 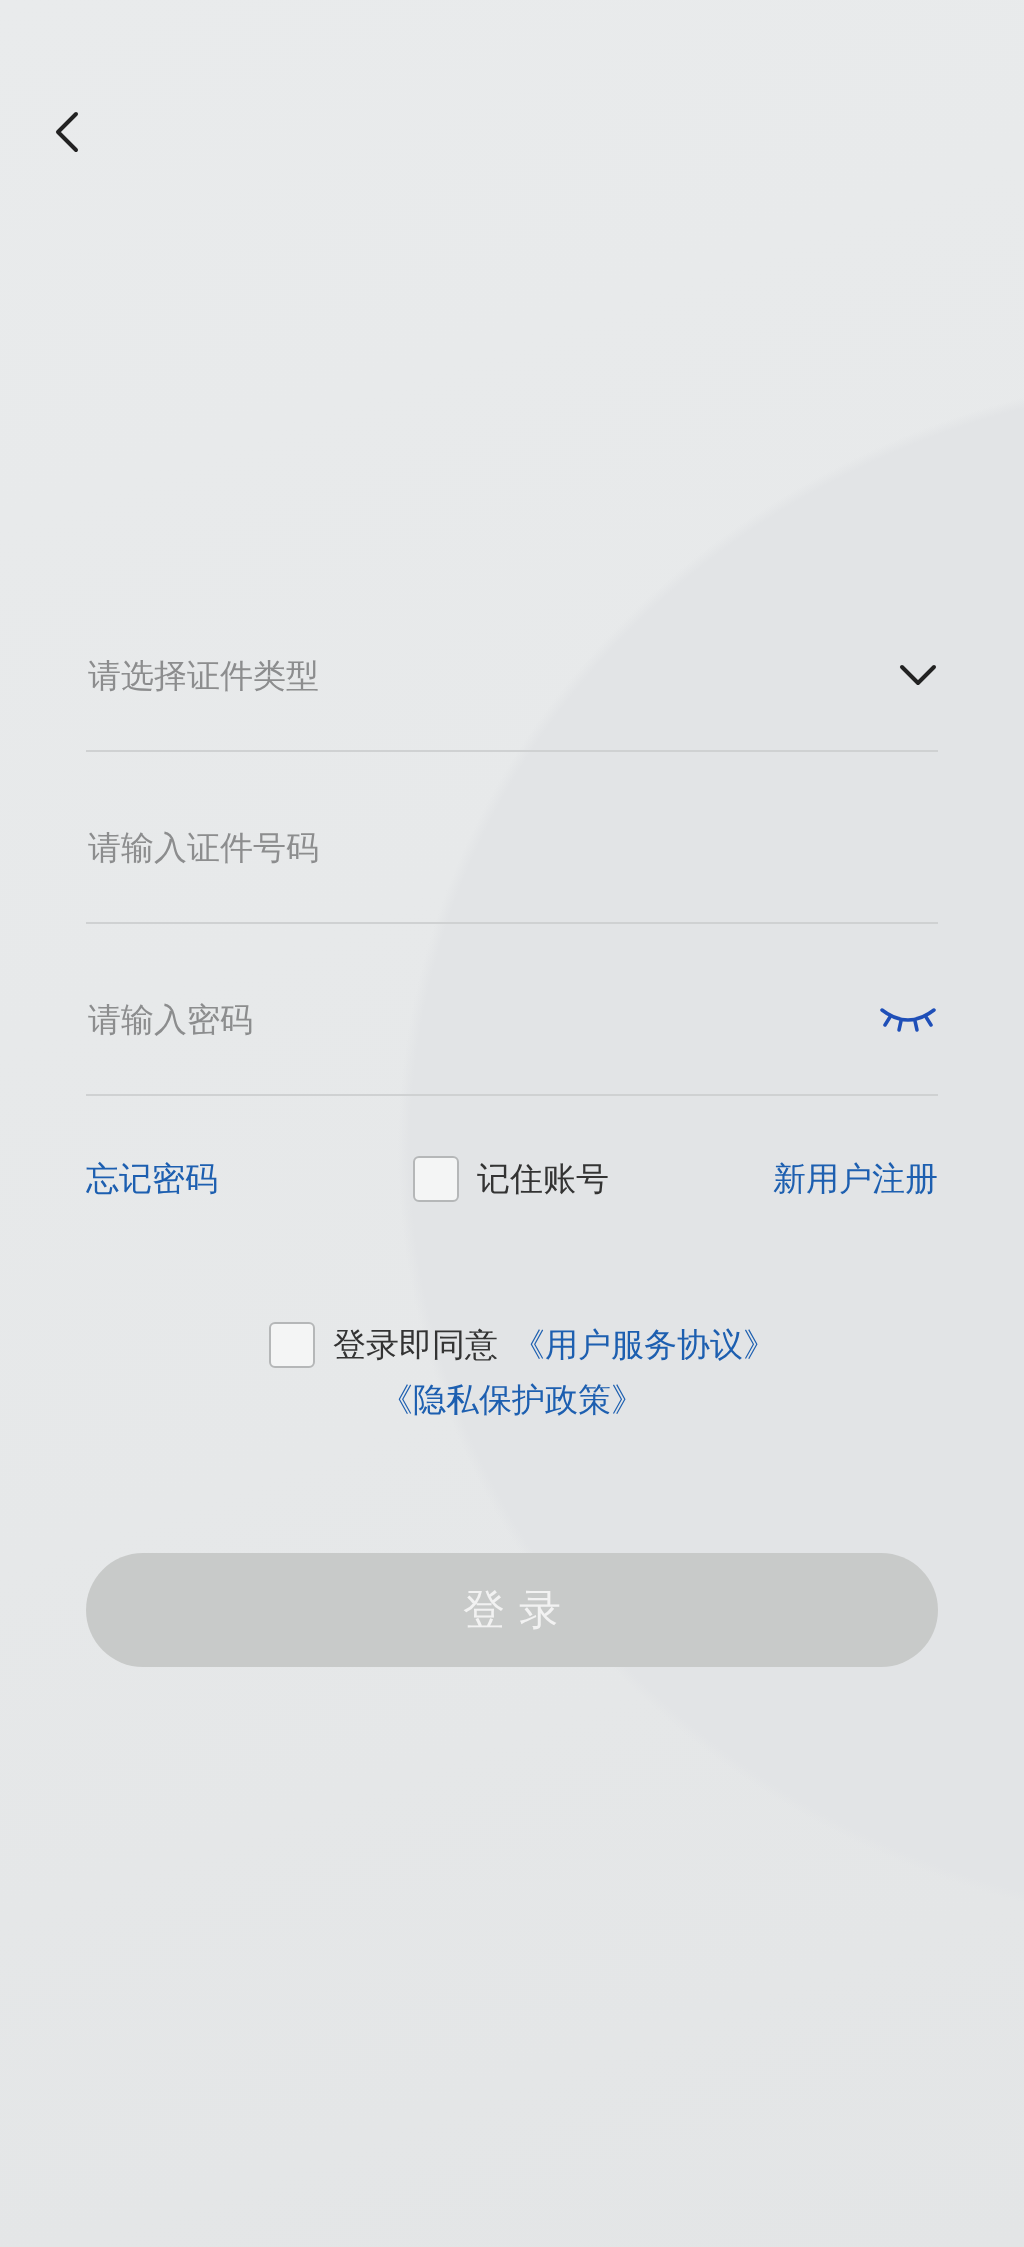 What do you see at coordinates (415, 1344) in the screenshot?
I see `agreement-text: 登录即同意` at bounding box center [415, 1344].